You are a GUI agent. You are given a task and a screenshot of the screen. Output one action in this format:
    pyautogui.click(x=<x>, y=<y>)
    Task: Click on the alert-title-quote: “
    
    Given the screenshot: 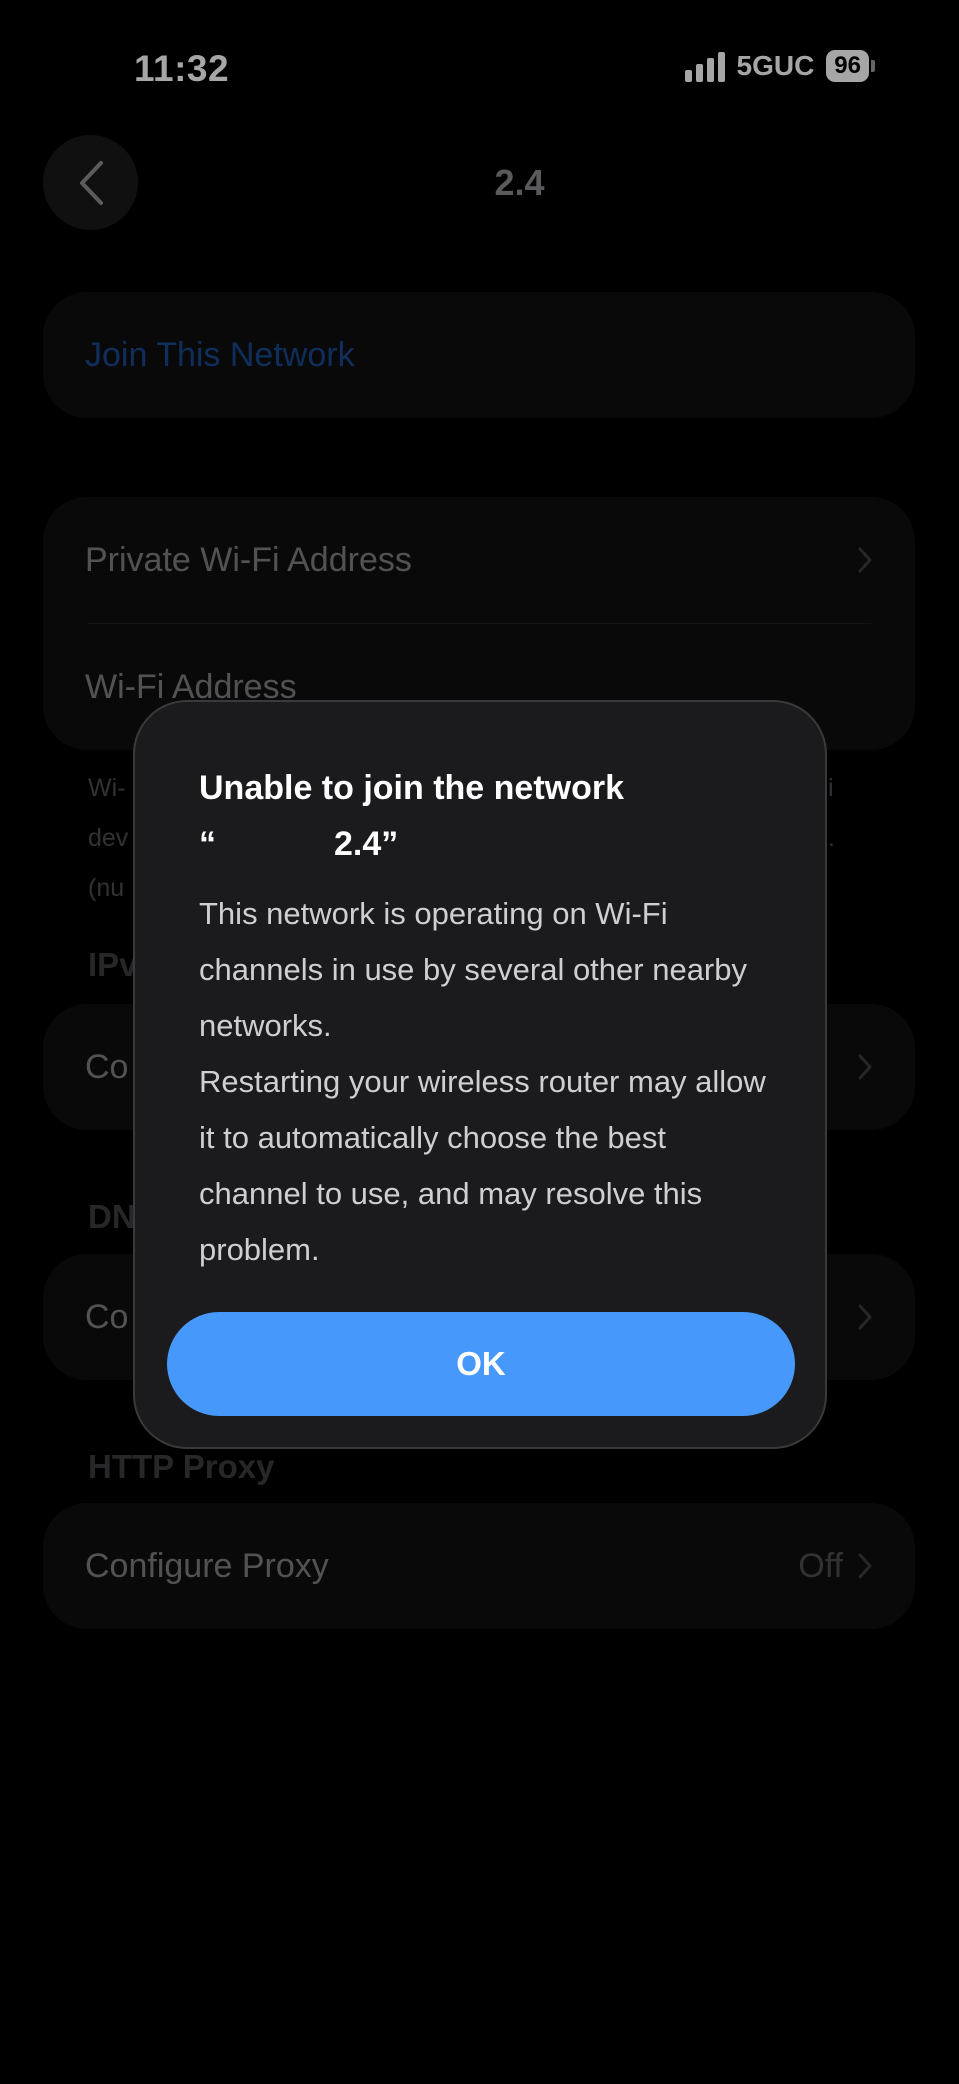 What is the action you would take?
    pyautogui.click(x=207, y=844)
    